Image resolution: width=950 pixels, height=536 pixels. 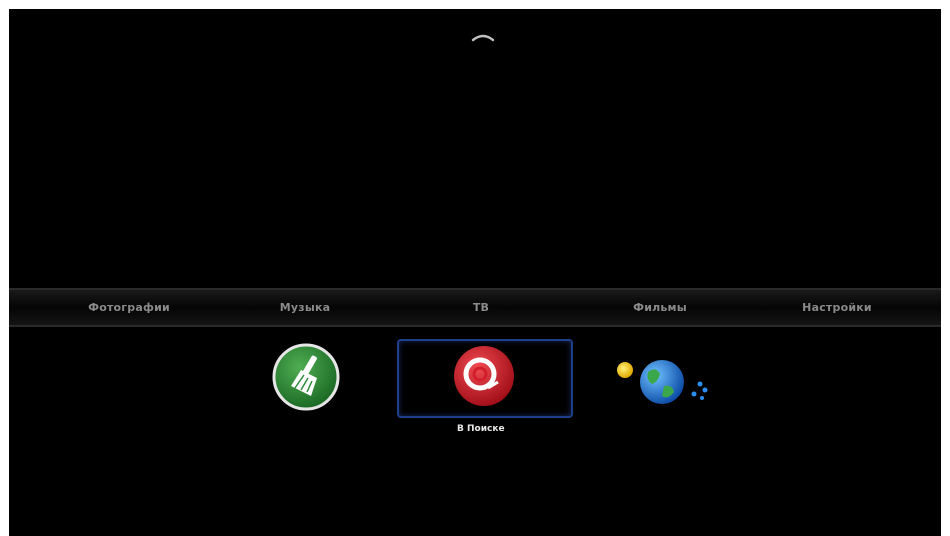 I want to click on menu-item-settings: Настройки, so click(x=837, y=307).